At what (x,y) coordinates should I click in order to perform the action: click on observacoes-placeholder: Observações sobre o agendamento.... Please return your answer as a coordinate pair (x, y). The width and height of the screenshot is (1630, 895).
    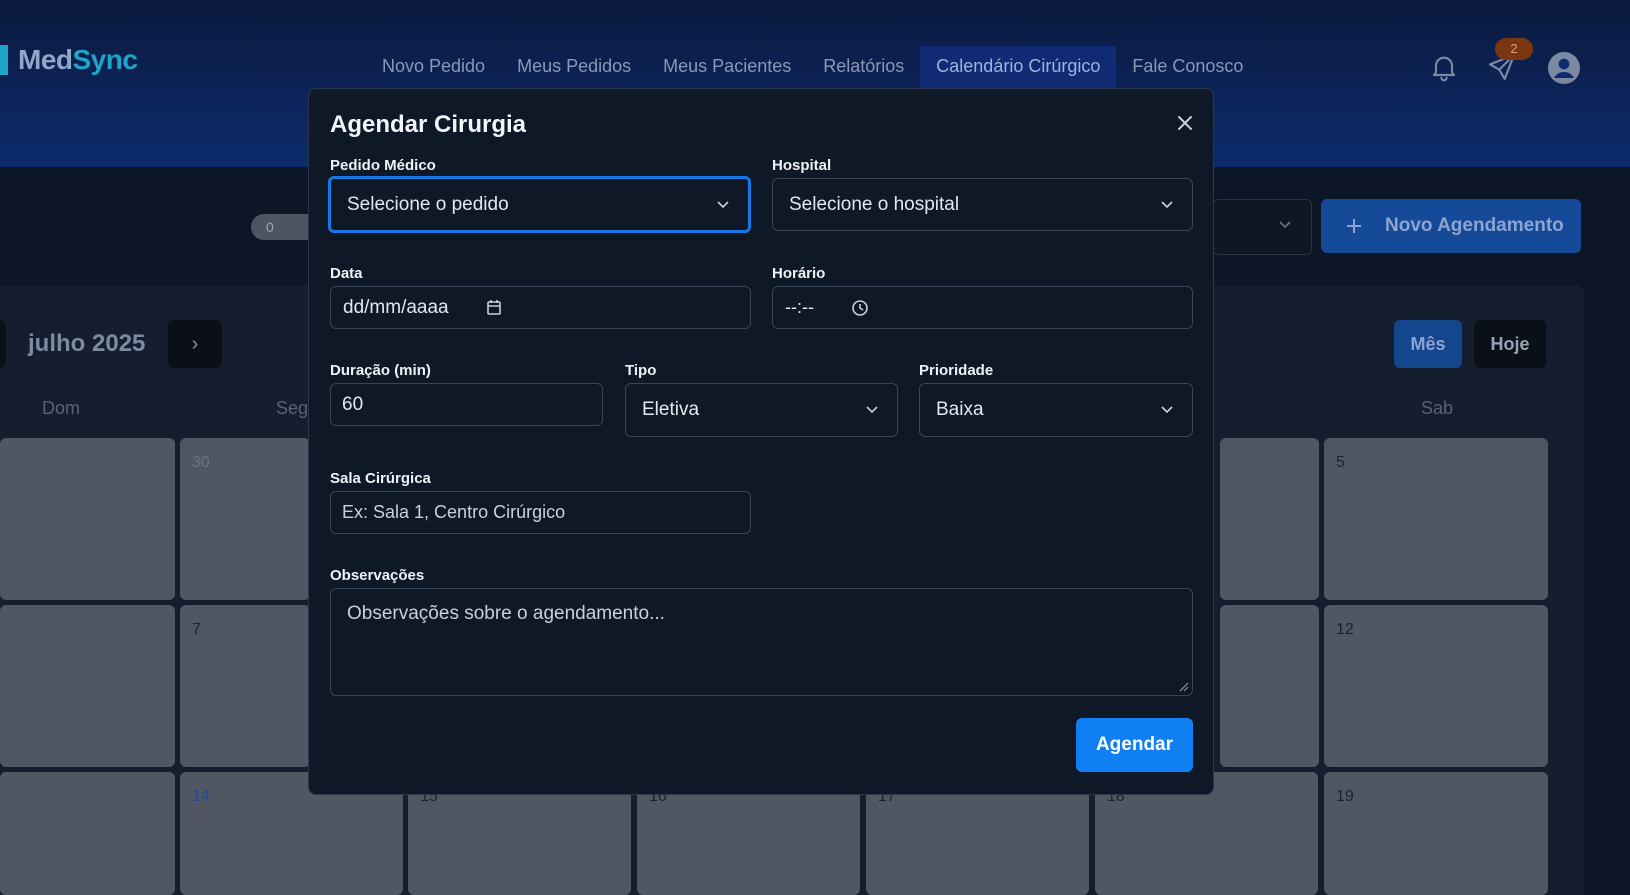
    Looking at the image, I should click on (506, 613).